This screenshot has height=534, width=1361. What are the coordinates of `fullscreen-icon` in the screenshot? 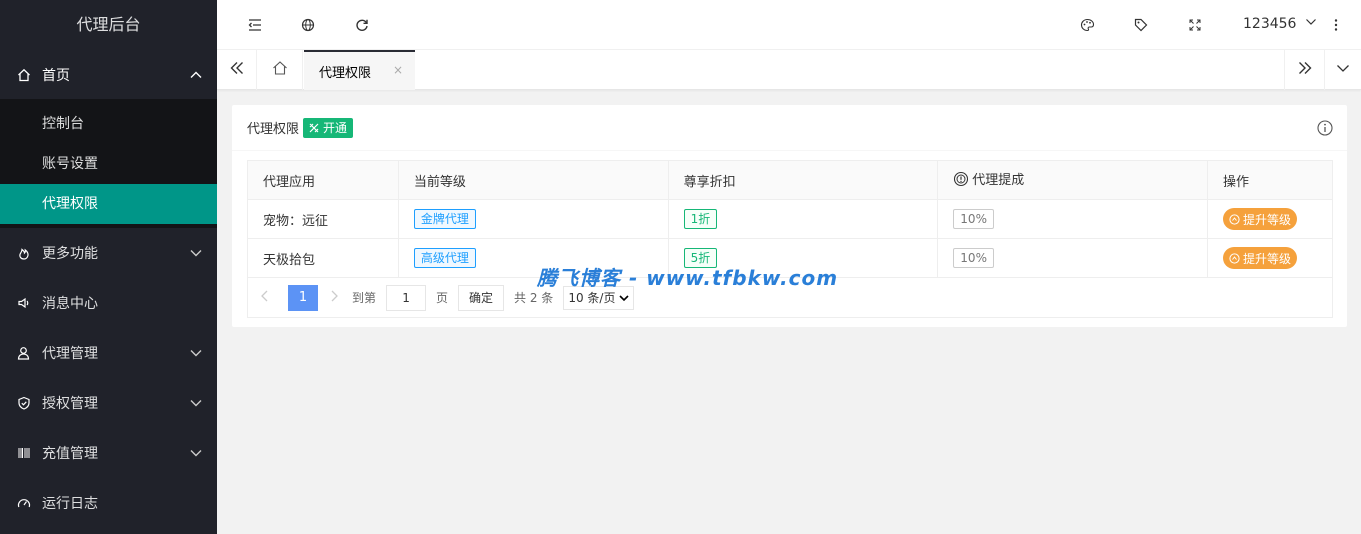 It's located at (1195, 25).